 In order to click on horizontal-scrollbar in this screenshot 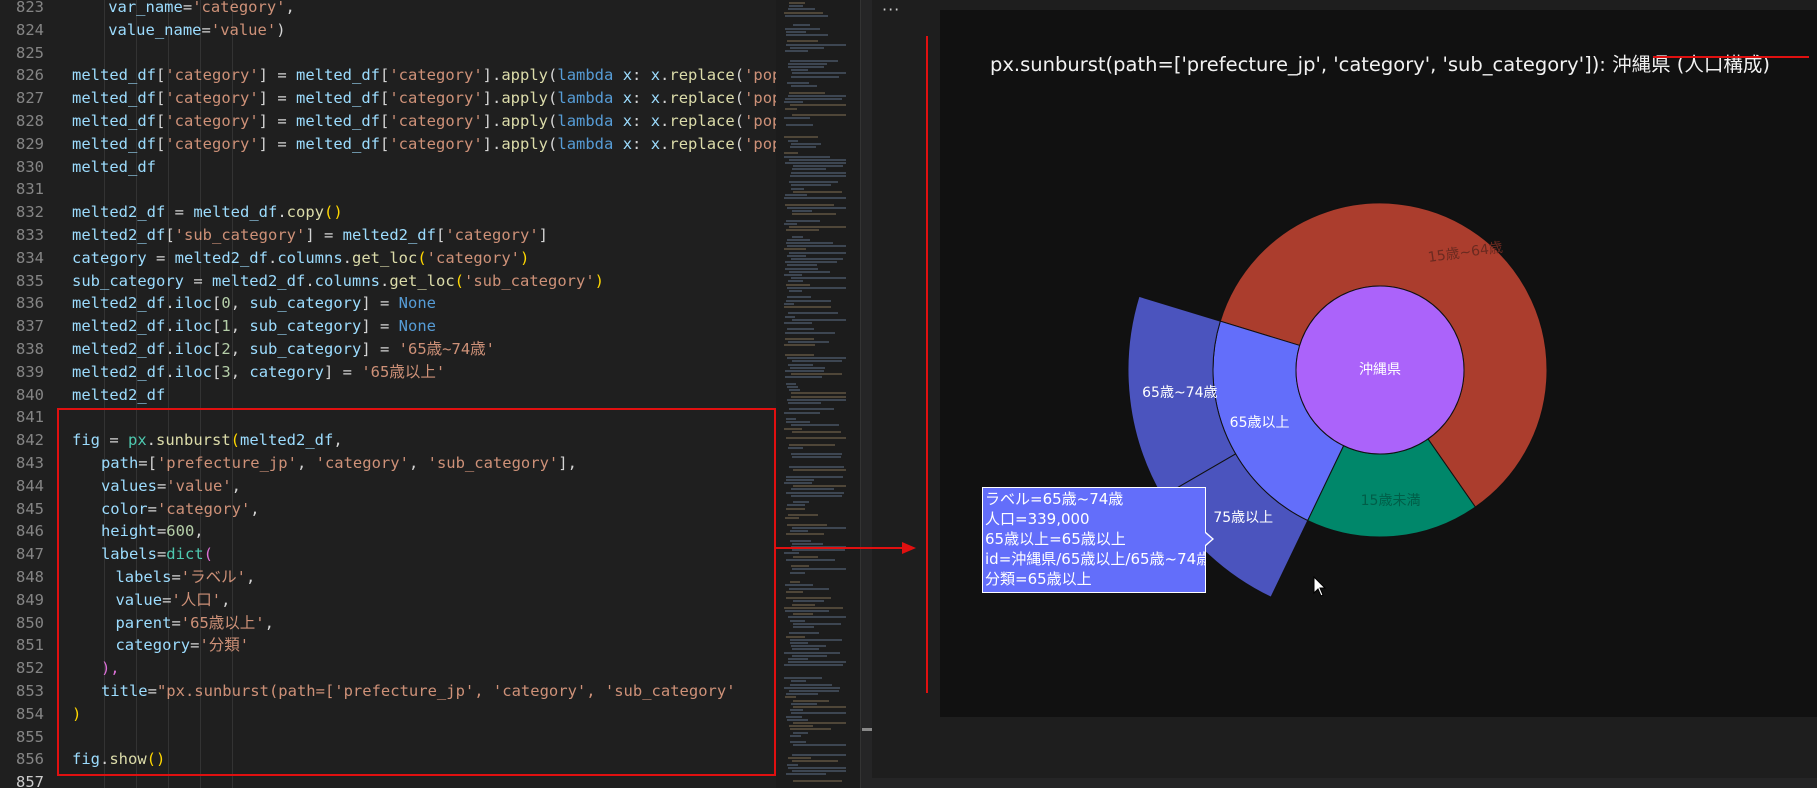, I will do `click(1344, 783)`.